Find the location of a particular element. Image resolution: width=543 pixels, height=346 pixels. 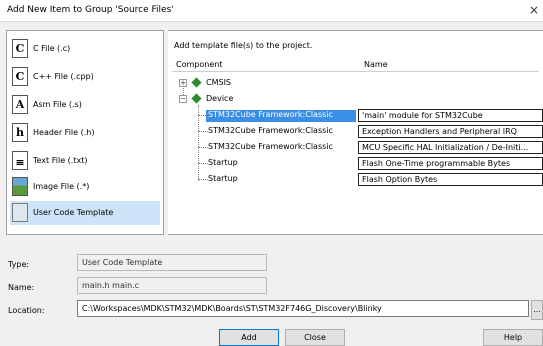

tree-group-cmsis: + CMSIS is located at coordinates (355, 83).